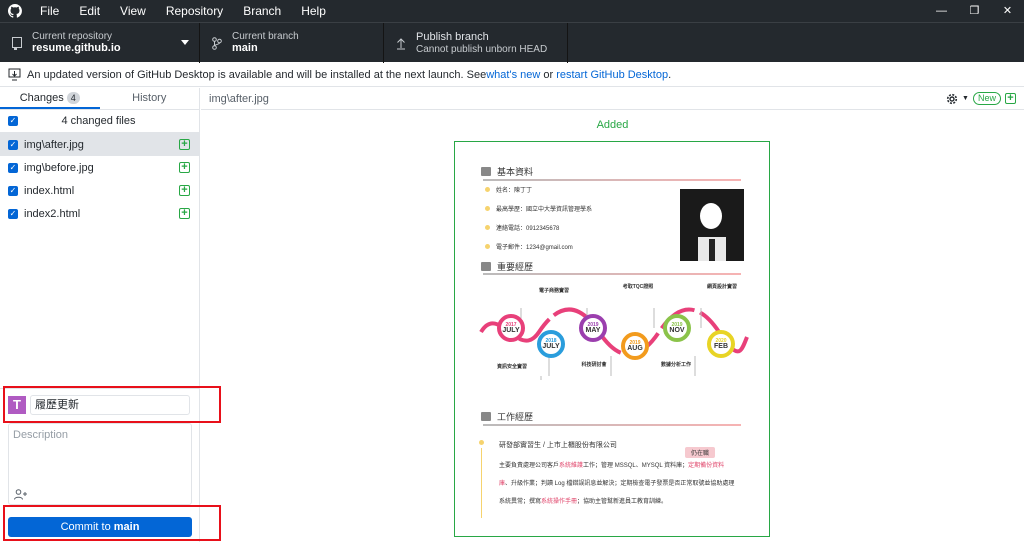 The height and width of the screenshot is (542, 1024). What do you see at coordinates (593, 328) in the screenshot?
I see `timeline-node: 2019 MAY` at bounding box center [593, 328].